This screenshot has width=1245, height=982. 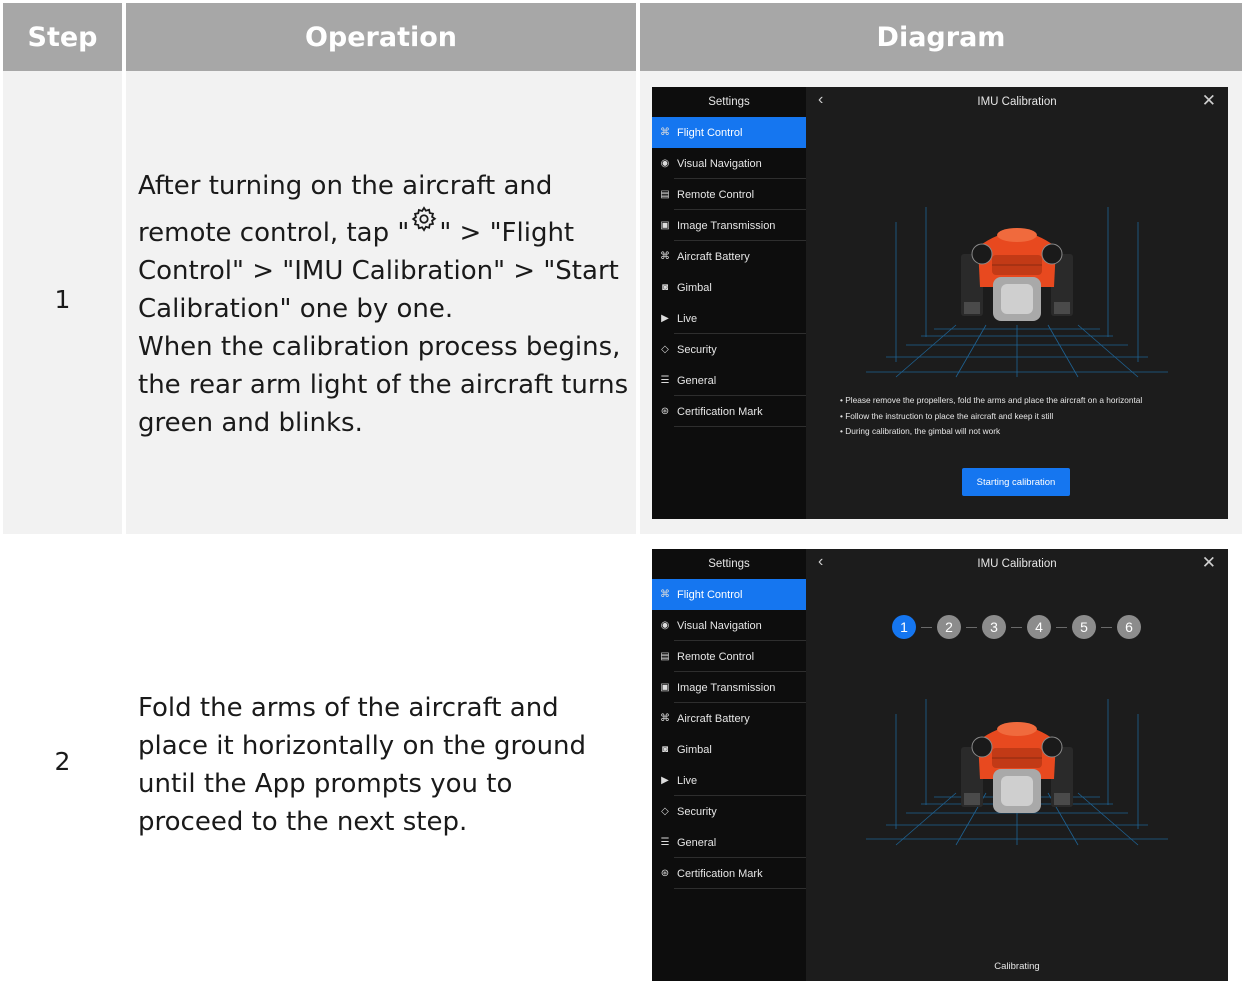 What do you see at coordinates (62, 37) in the screenshot?
I see `column-header-step: Step` at bounding box center [62, 37].